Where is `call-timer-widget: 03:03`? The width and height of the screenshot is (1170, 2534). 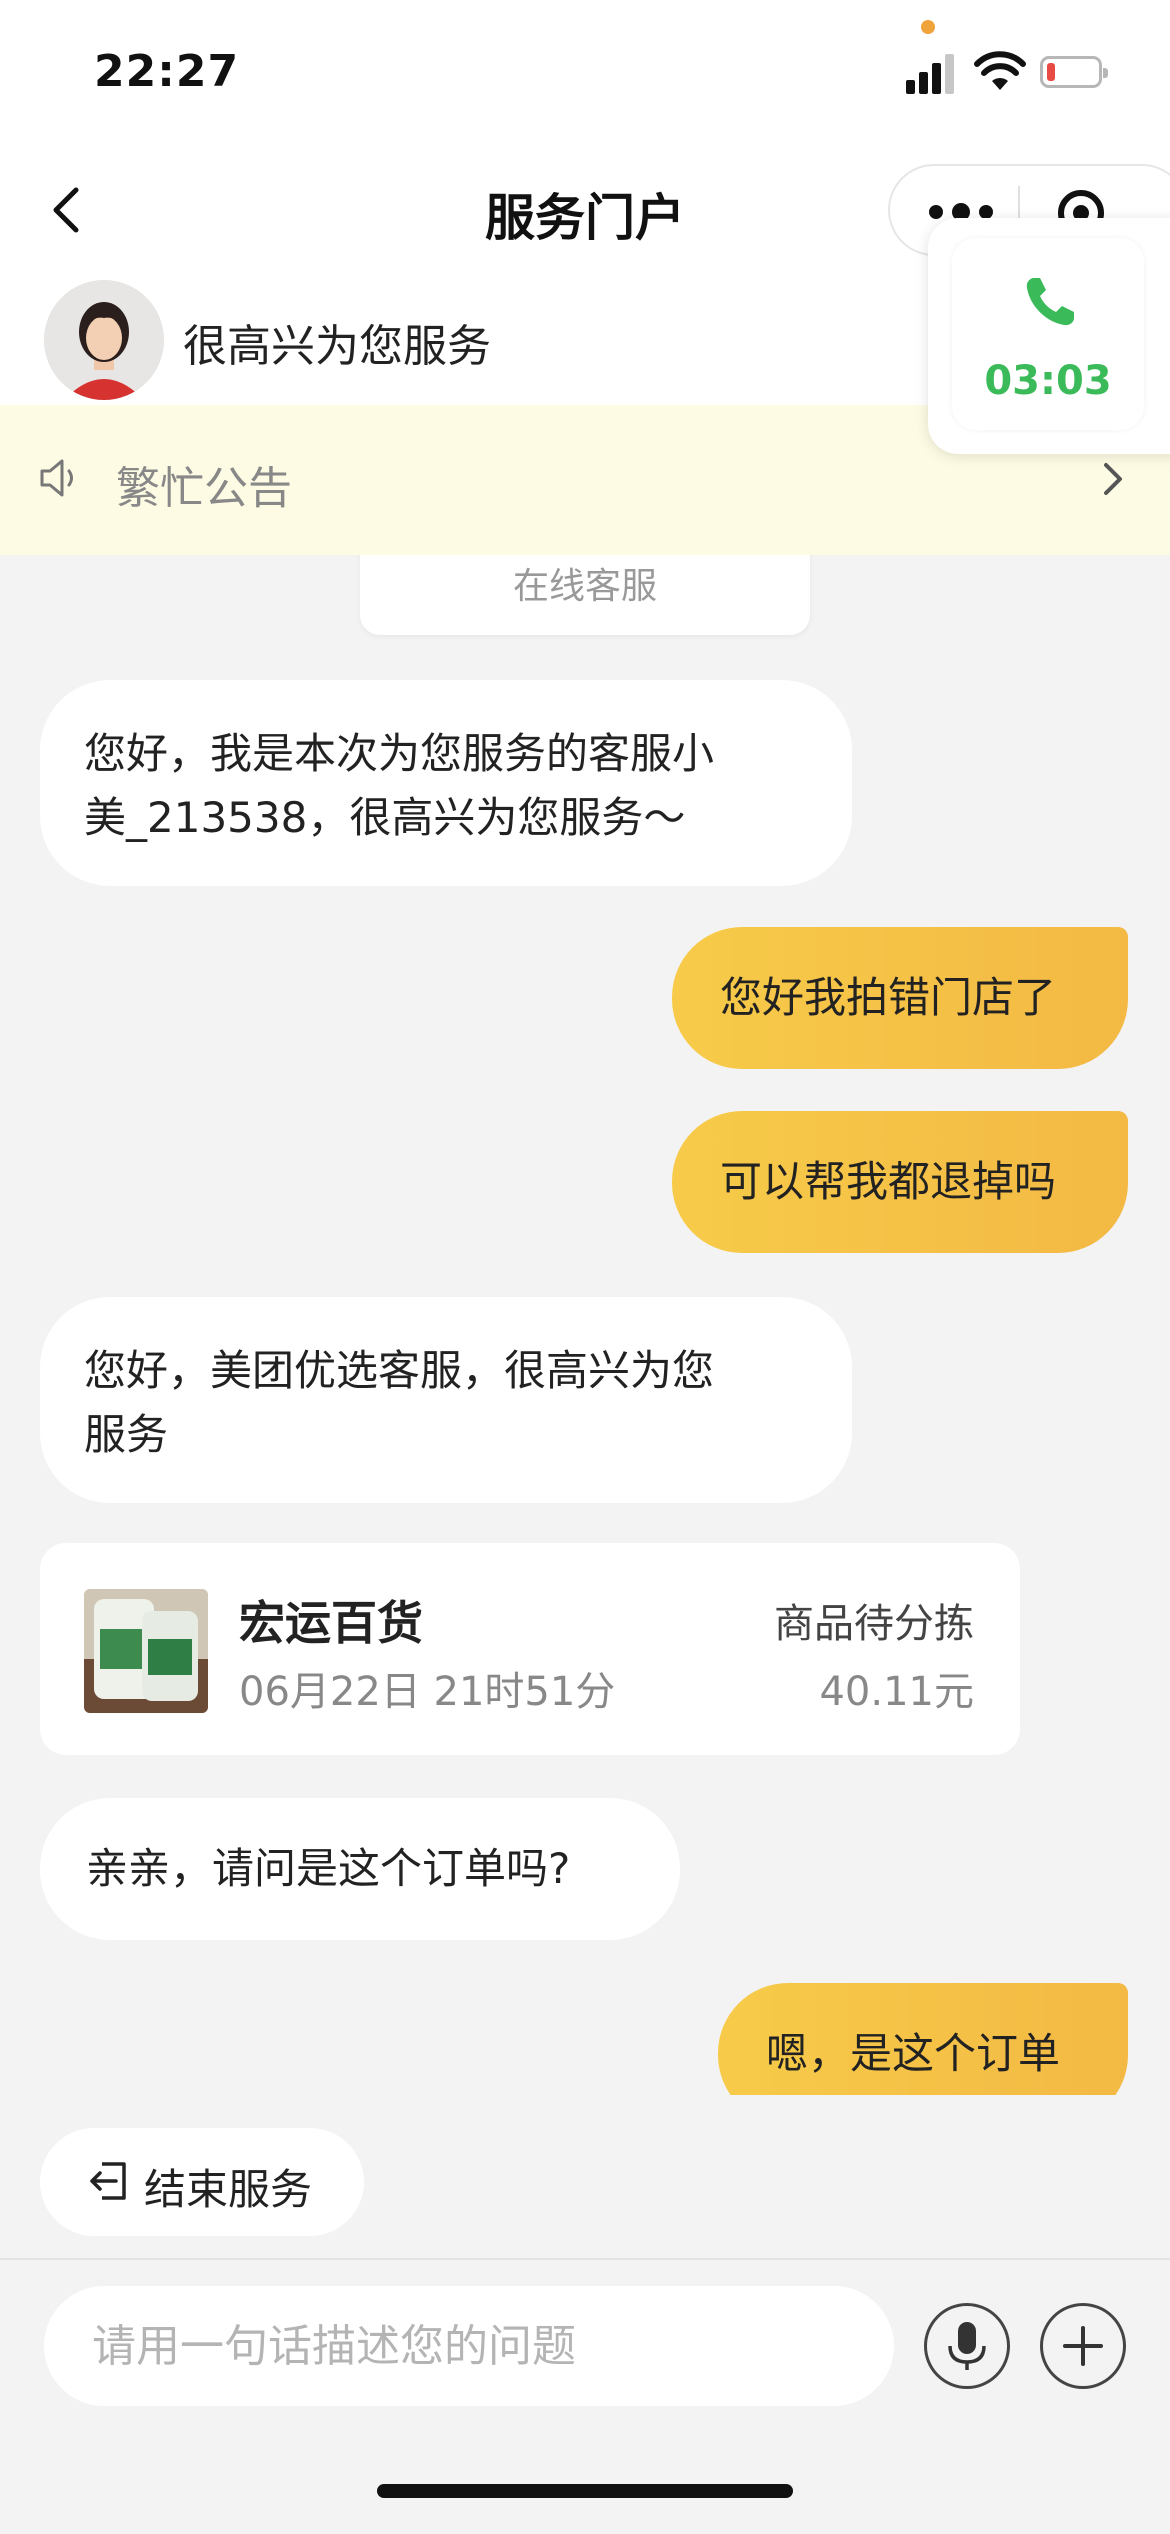
call-timer-widget: 03:03 is located at coordinates (1049, 336).